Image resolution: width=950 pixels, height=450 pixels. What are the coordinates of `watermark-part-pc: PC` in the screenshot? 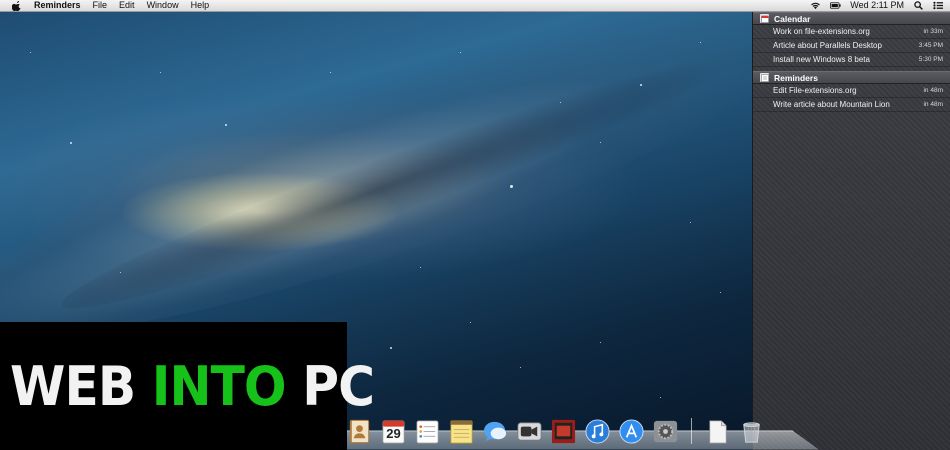 It's located at (330, 386).